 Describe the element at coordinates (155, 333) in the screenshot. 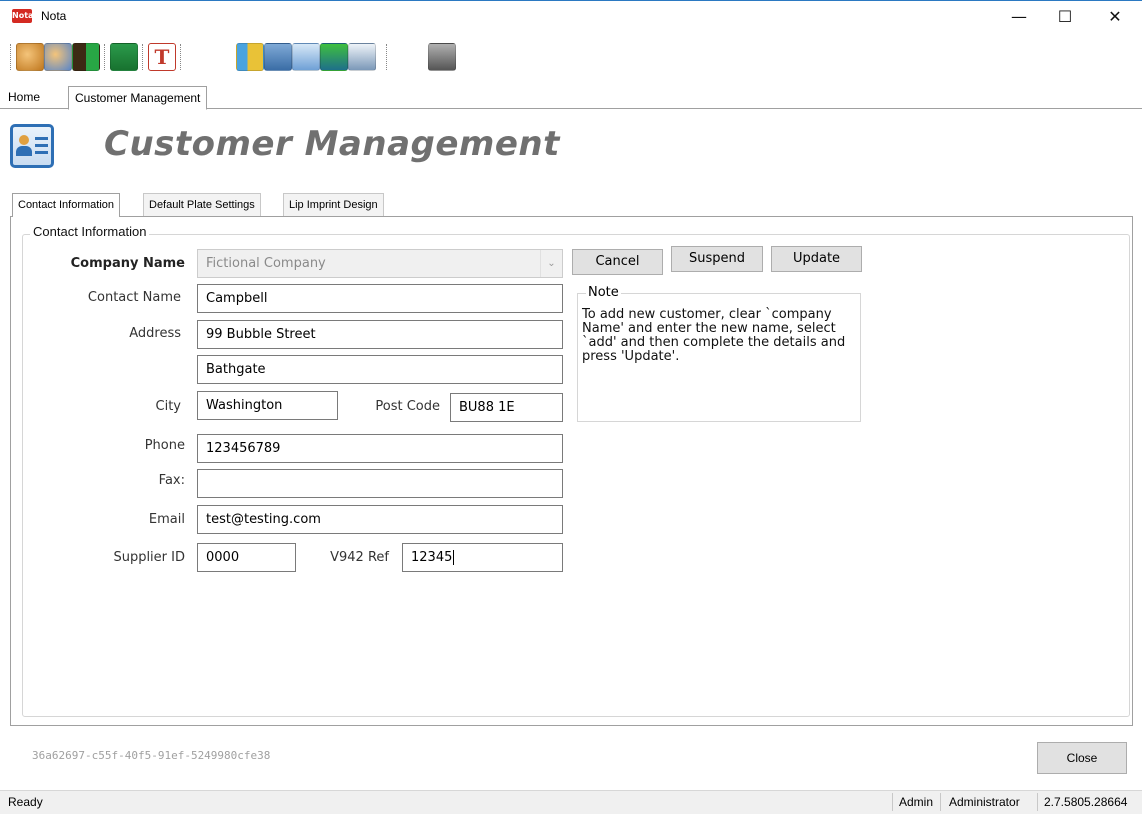

I see `address-label: Address` at that location.